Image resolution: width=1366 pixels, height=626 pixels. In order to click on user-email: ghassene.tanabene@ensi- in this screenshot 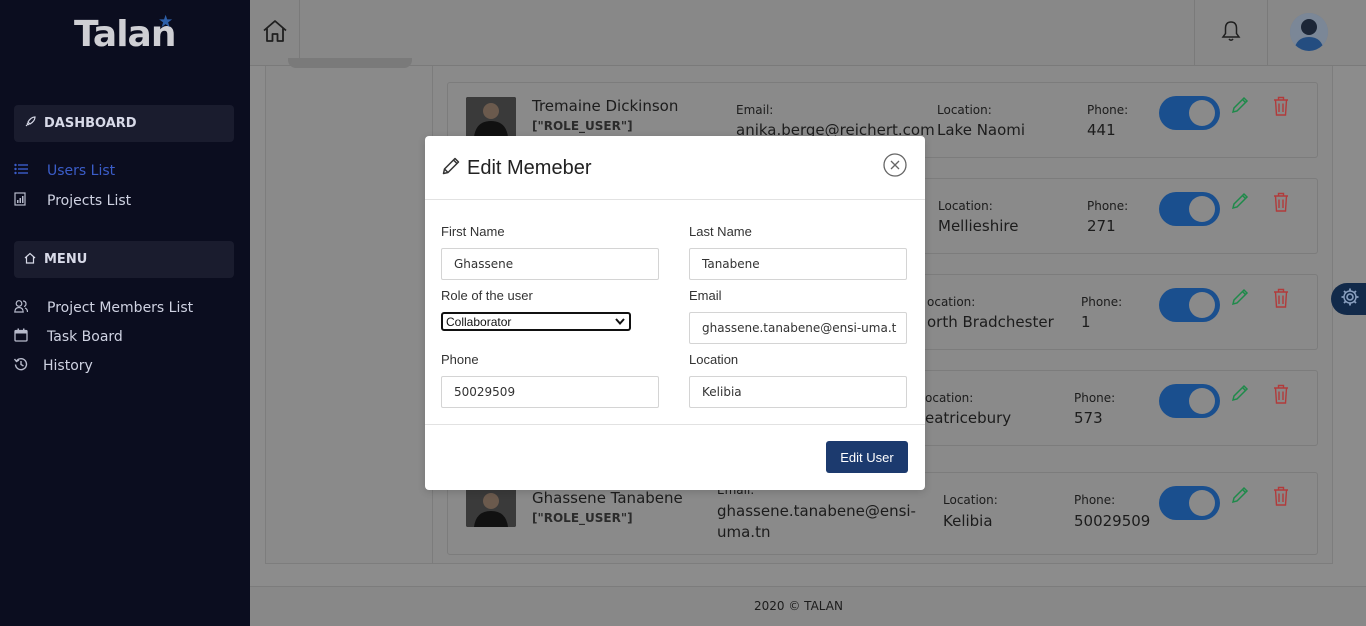, I will do `click(816, 511)`.